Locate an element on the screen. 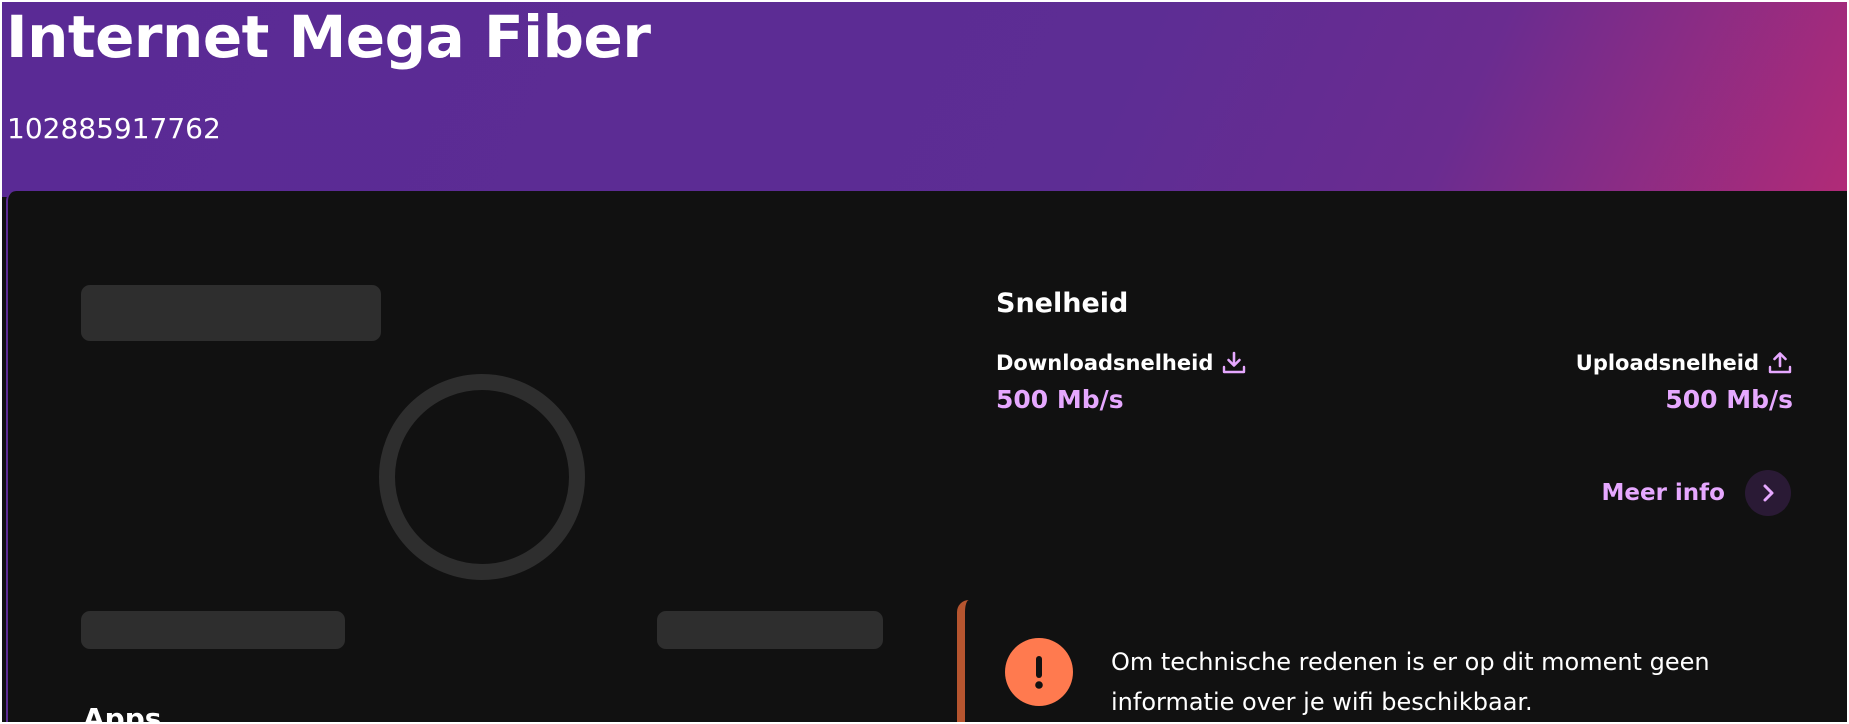 This screenshot has height=724, width=1849. upload-speed-label: Uploadsnelheid is located at coordinates (1667, 363).